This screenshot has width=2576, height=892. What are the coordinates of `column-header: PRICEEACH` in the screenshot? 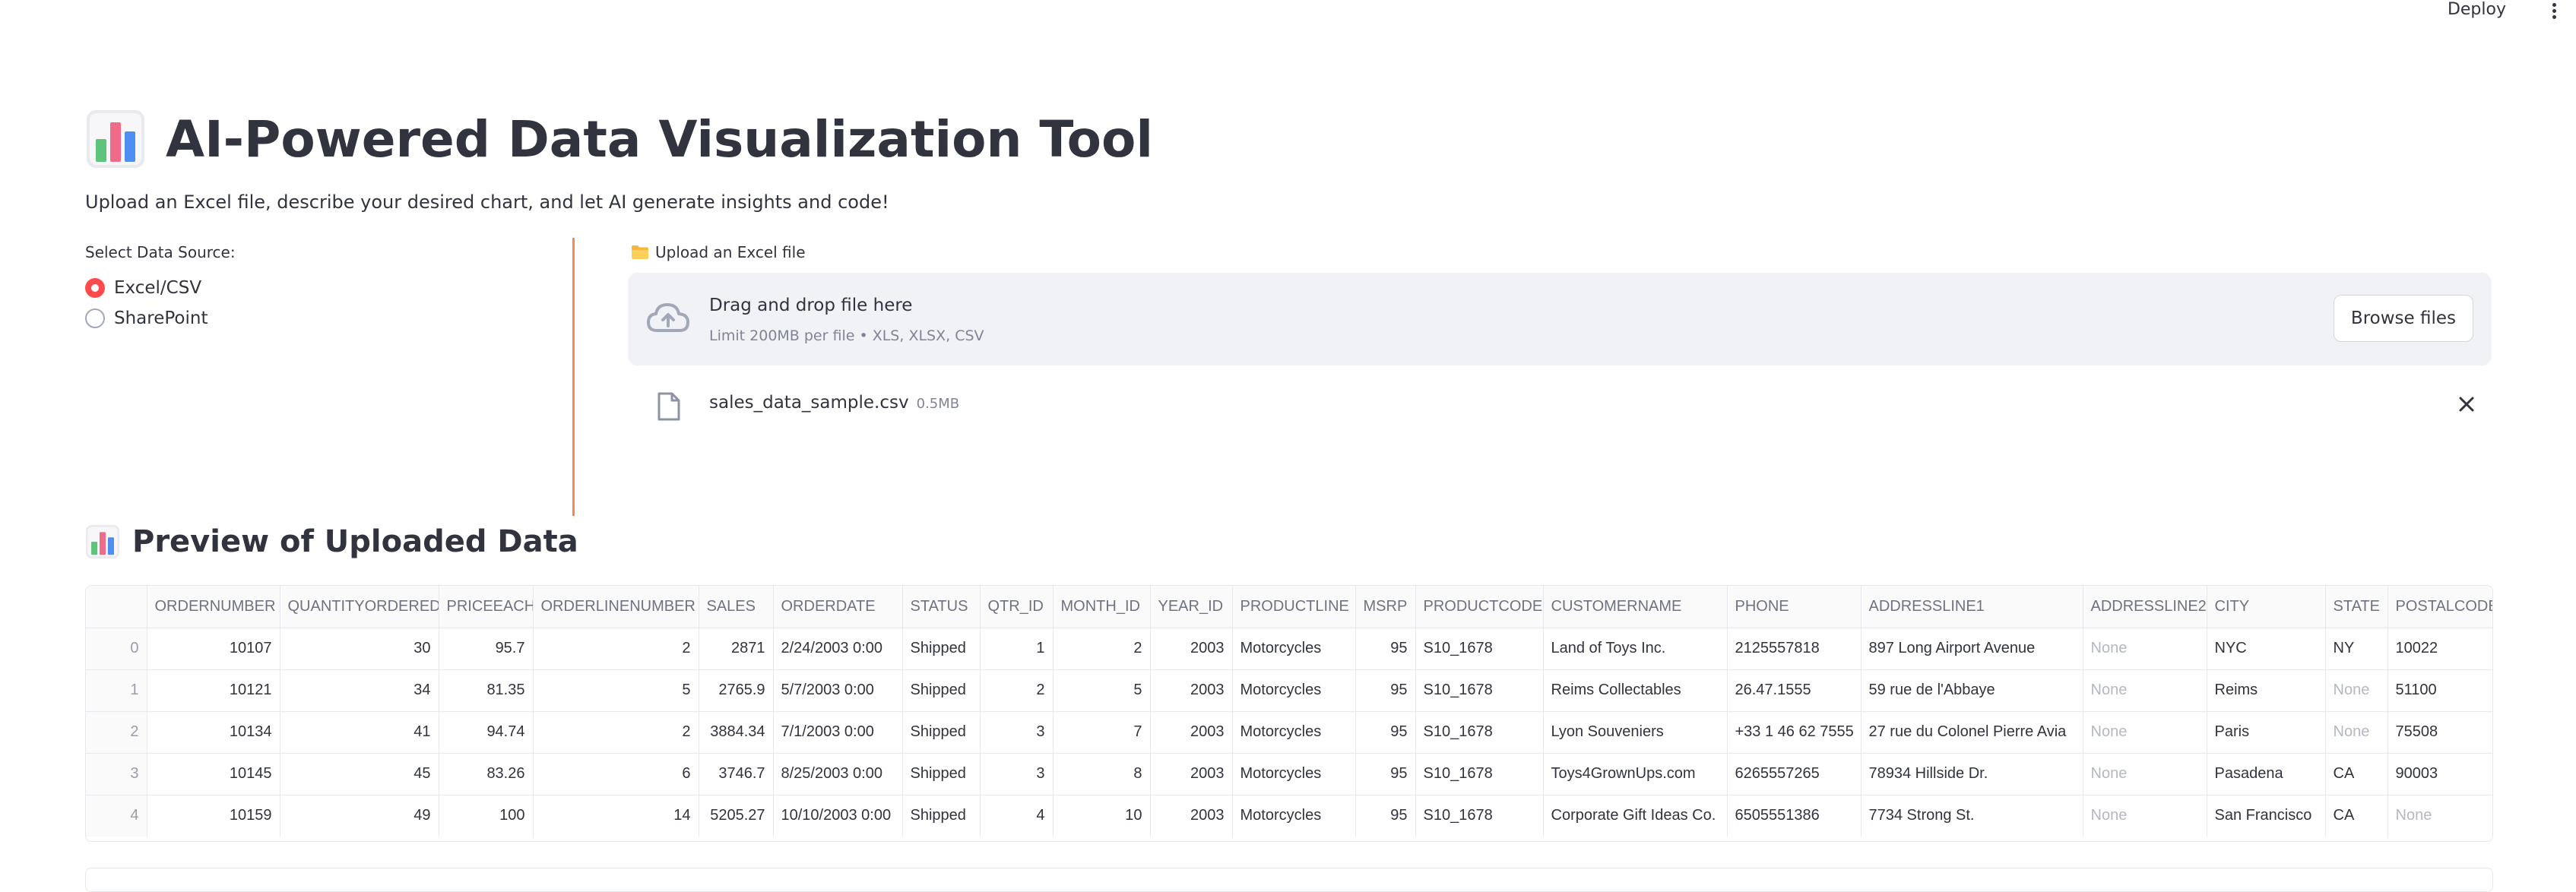 It's located at (486, 607).